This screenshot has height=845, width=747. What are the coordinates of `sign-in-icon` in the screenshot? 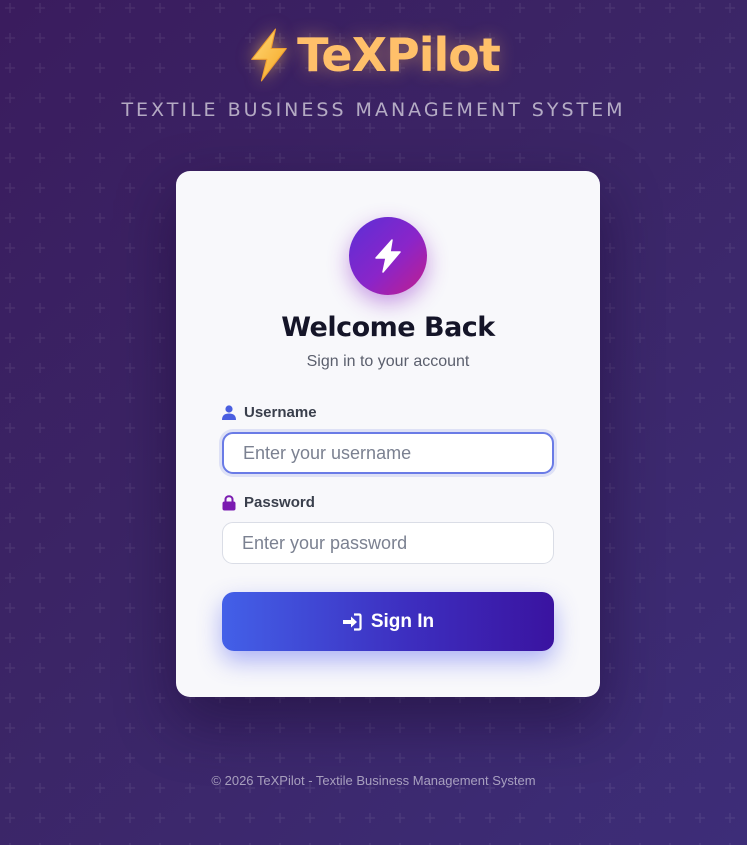 It's located at (352, 621).